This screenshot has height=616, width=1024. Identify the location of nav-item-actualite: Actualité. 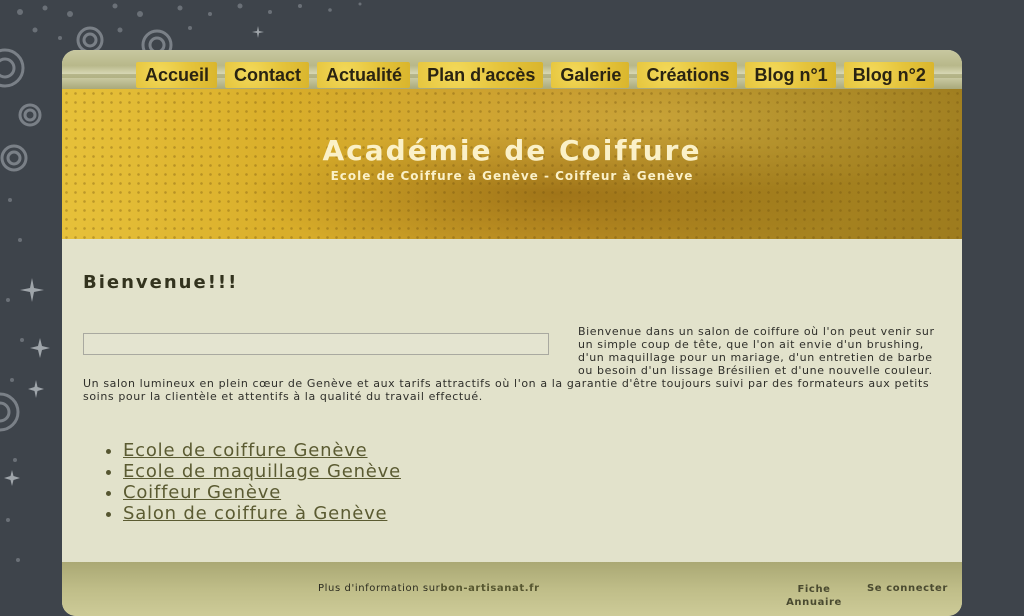
(364, 75).